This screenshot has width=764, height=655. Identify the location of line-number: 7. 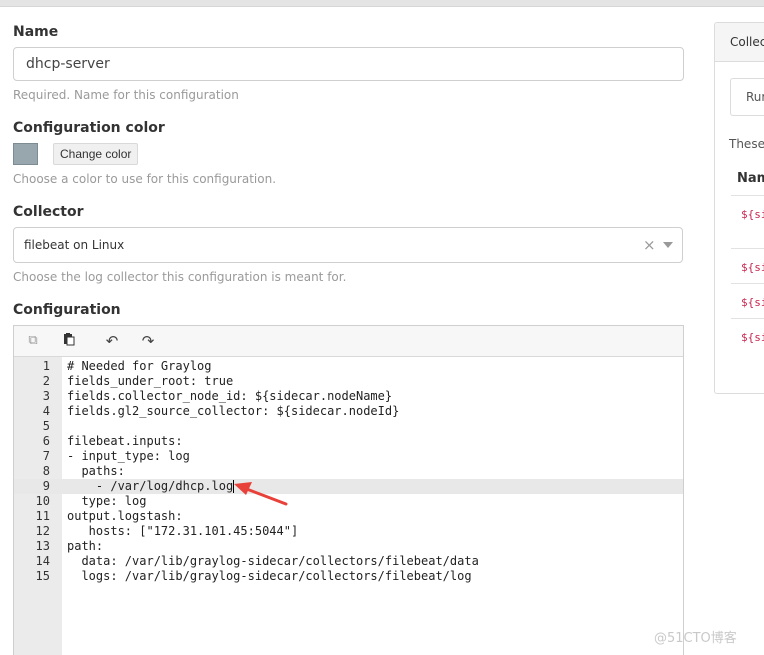
(46, 456).